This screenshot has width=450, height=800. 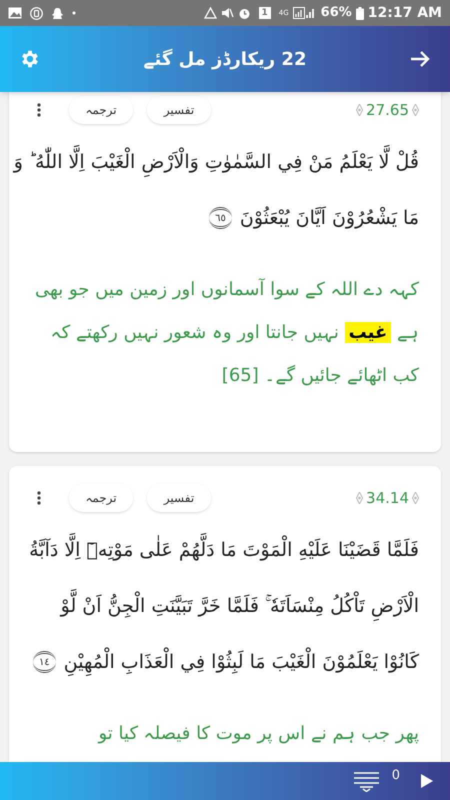 What do you see at coordinates (396, 776) in the screenshot?
I see `count-label: 0` at bounding box center [396, 776].